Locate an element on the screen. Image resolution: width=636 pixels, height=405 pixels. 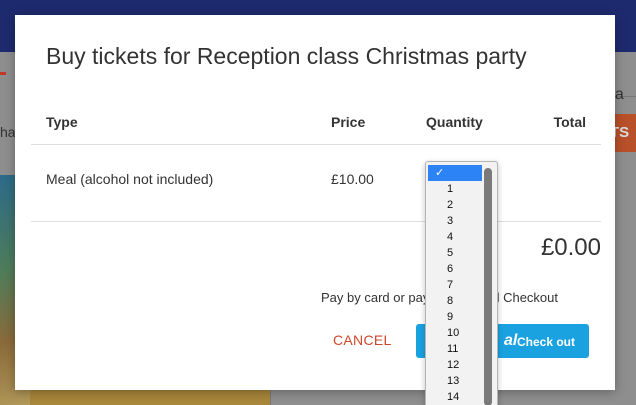
quantity-option-empty: ✓ is located at coordinates (455, 173).